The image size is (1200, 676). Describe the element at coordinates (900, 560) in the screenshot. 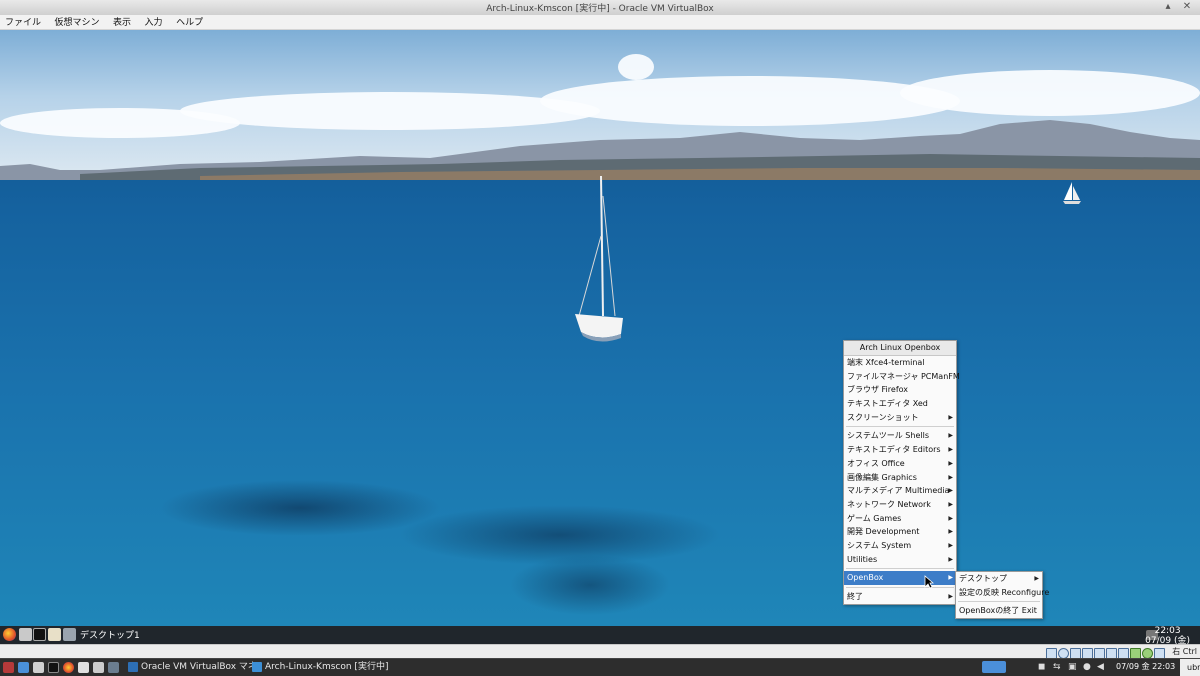

I see `menu-item-utilities: Utilities ▶` at that location.